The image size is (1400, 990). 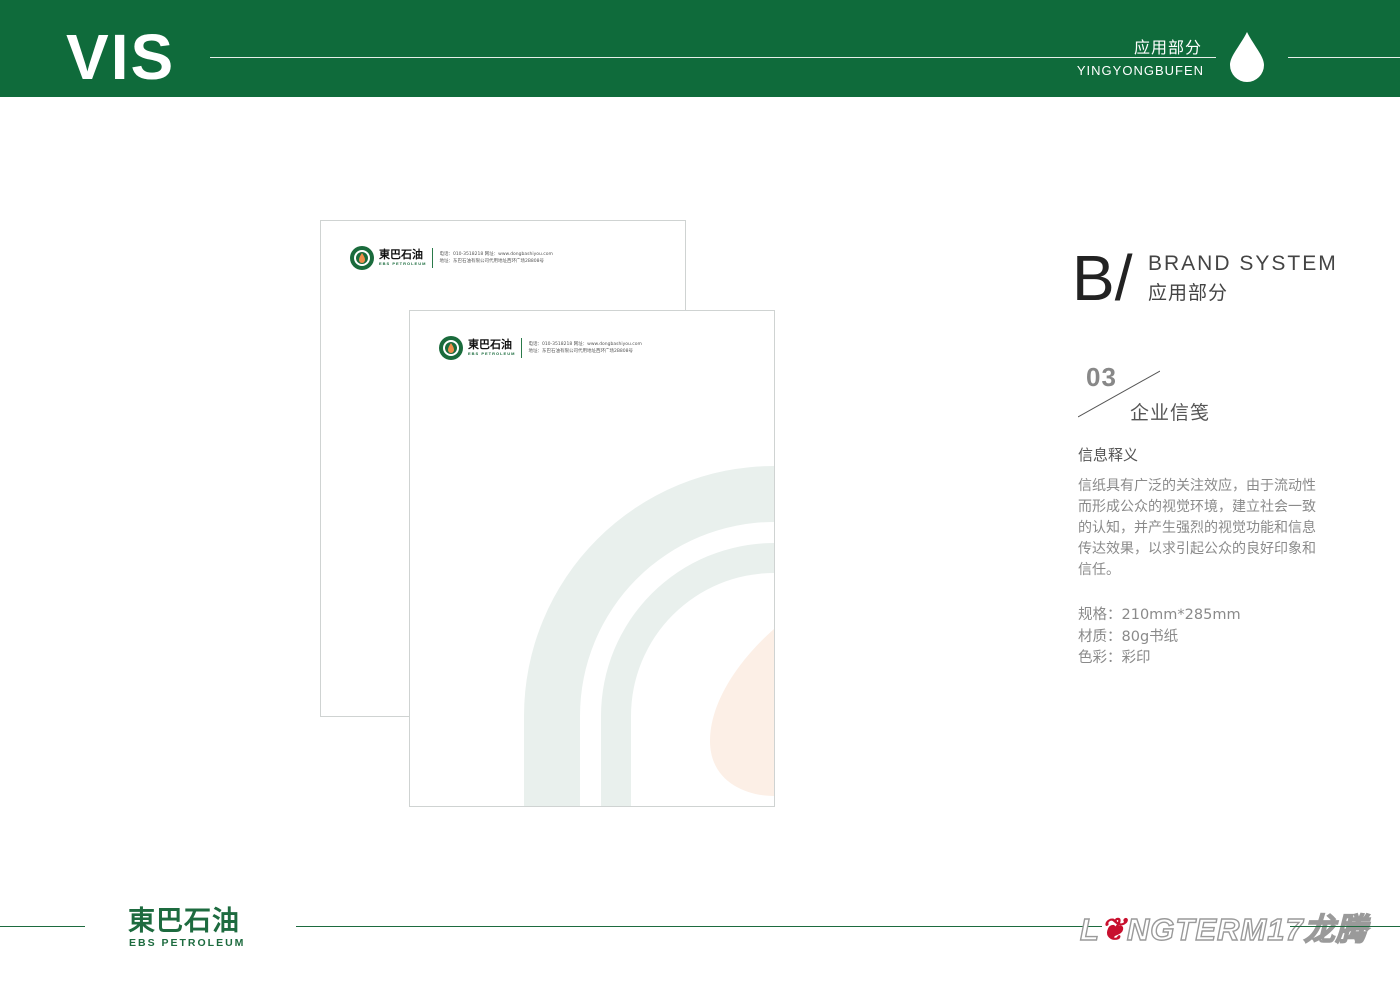 What do you see at coordinates (1344, 57) in the screenshot?
I see `header-divider-right` at bounding box center [1344, 57].